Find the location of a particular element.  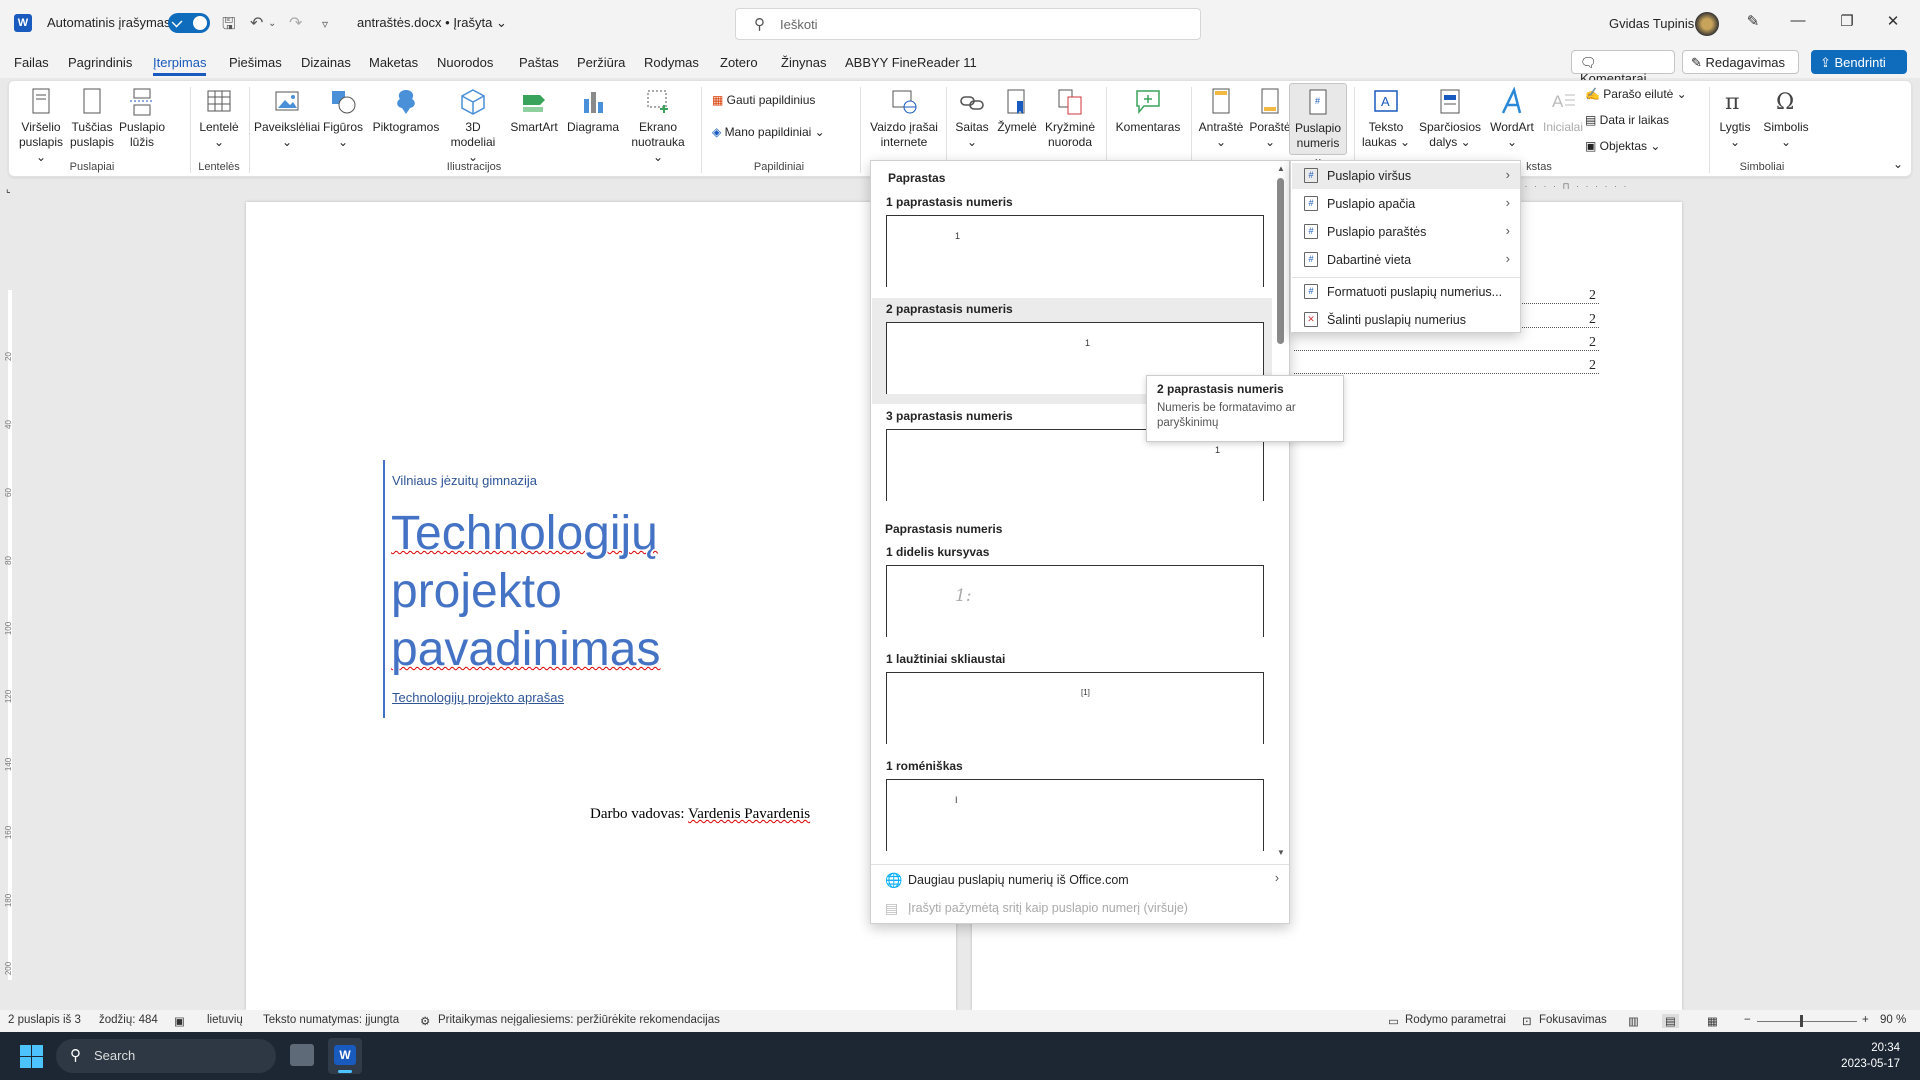

shapes-button: Figūros ⌄ is located at coordinates (343, 118).